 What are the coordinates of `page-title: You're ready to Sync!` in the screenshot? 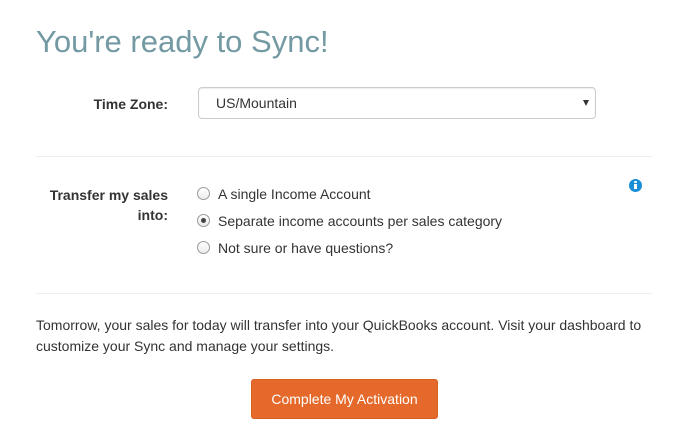 It's located at (182, 41).